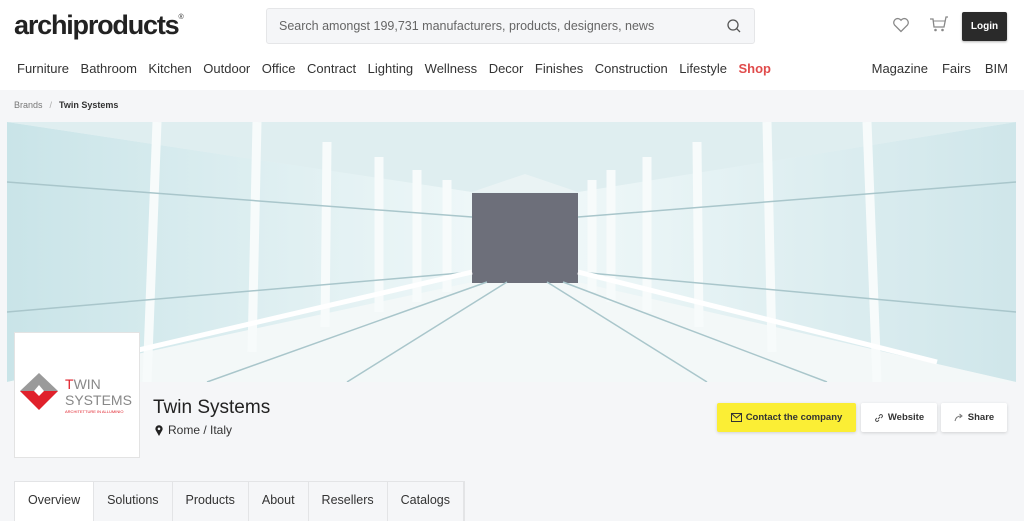 The height and width of the screenshot is (521, 1024). I want to click on search-input, so click(487, 26).